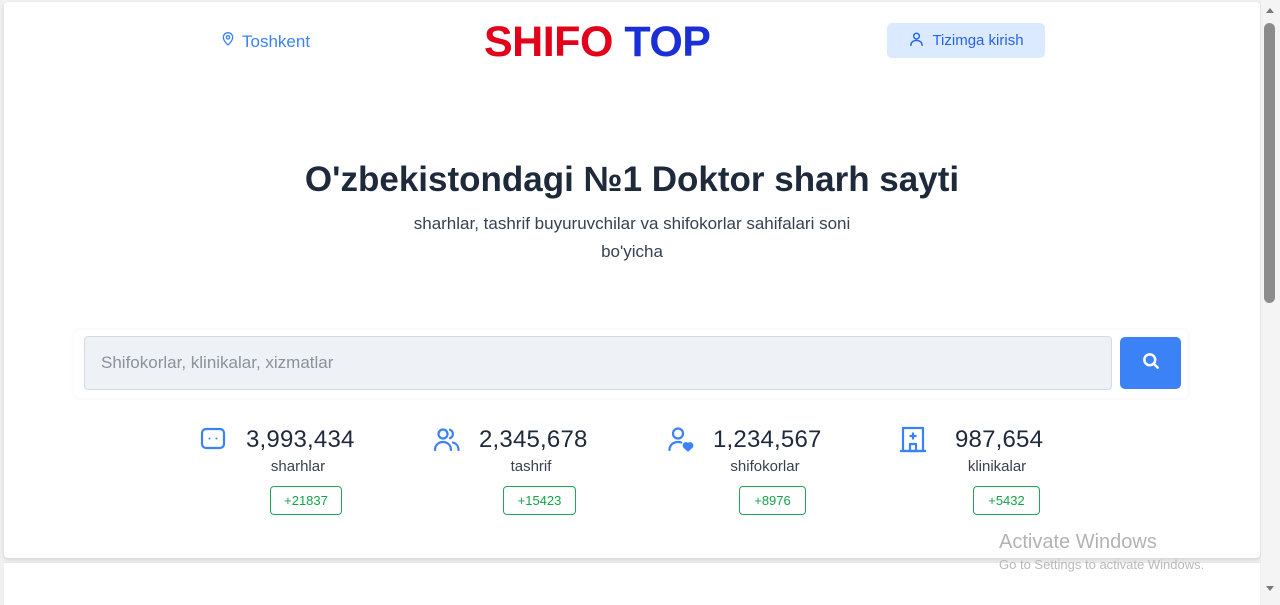 The height and width of the screenshot is (605, 1280). Describe the element at coordinates (916, 41) in the screenshot. I see `user-icon` at that location.